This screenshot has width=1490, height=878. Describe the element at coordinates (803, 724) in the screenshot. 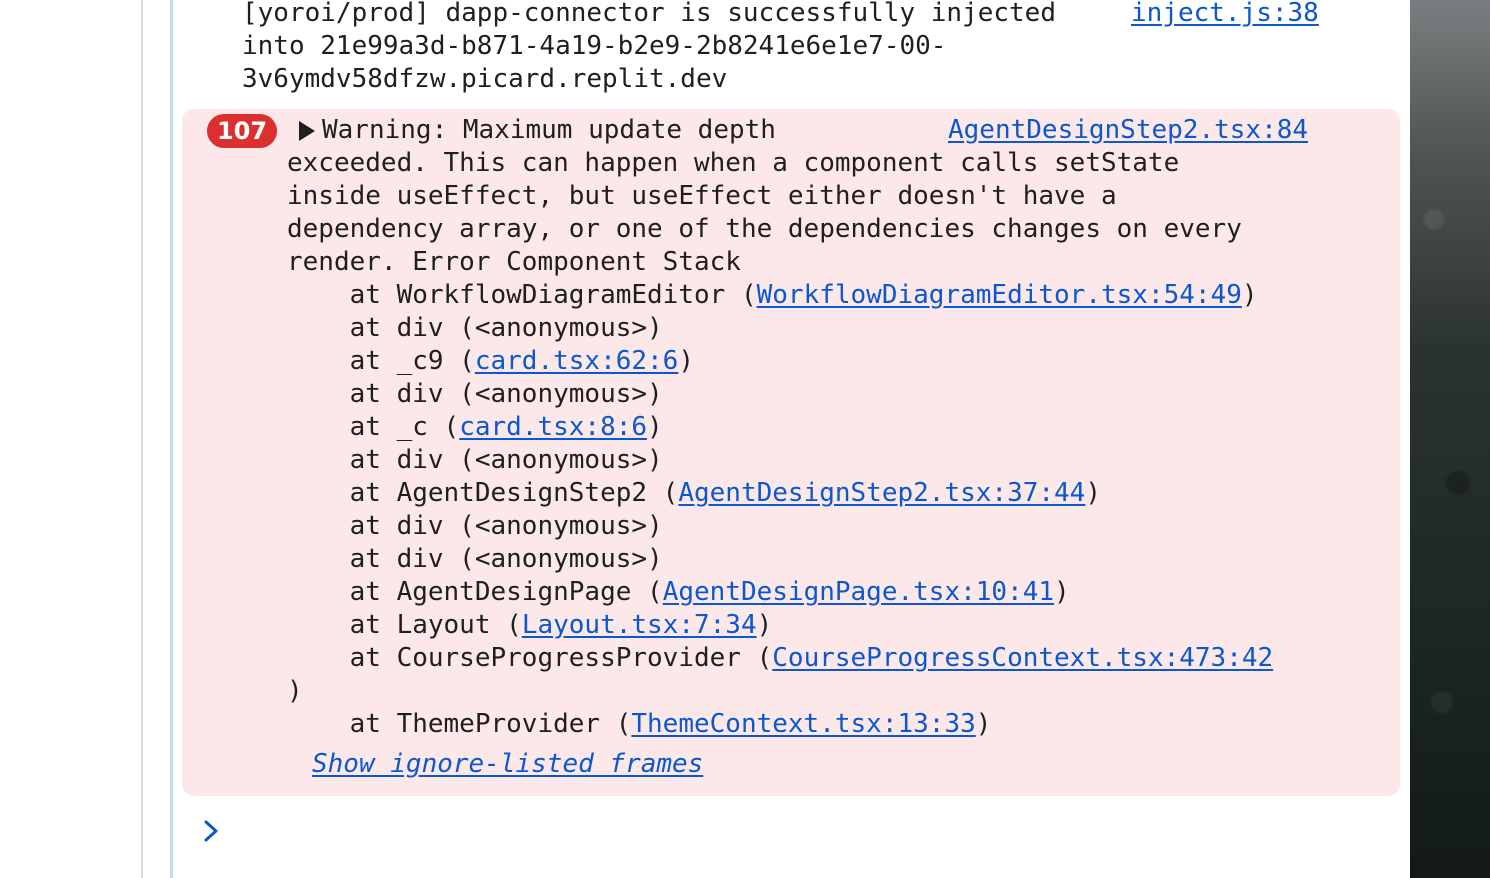

I see `stack-frame-source-link: ThemeContext.tsx:13:33` at that location.